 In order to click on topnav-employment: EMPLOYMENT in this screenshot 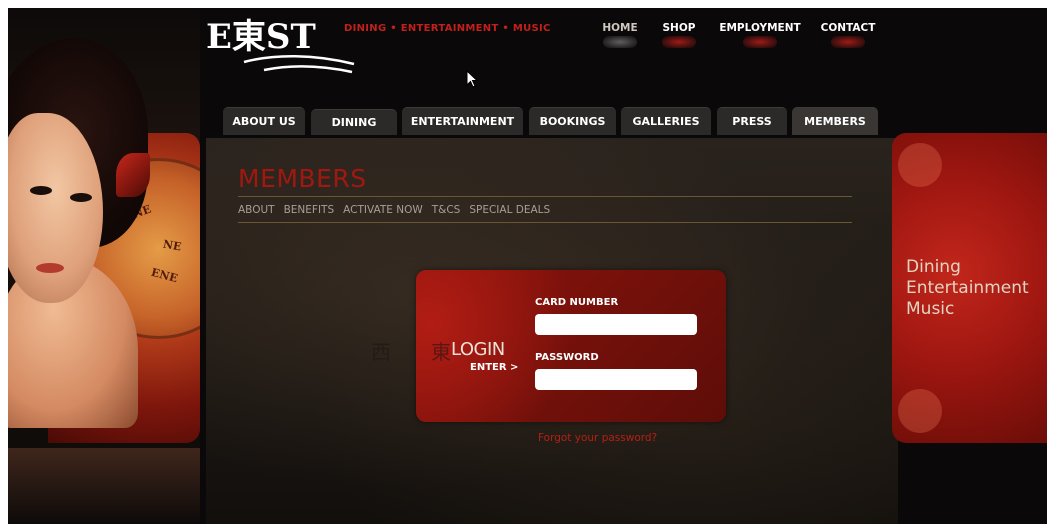, I will do `click(760, 39)`.